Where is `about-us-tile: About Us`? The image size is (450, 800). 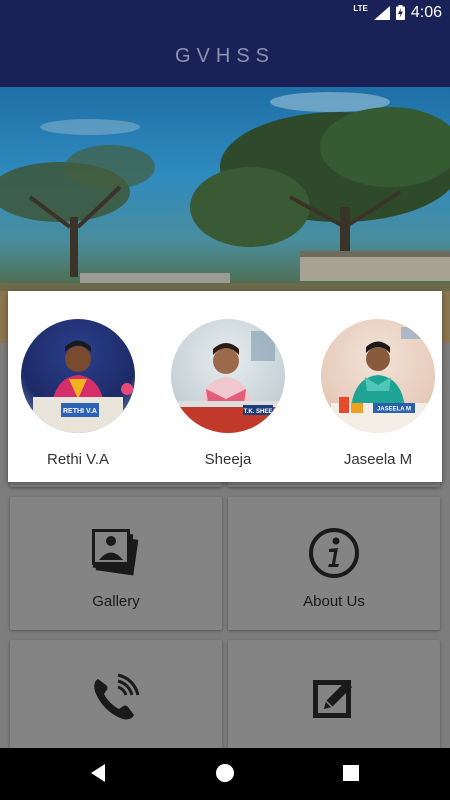
about-us-tile: About Us is located at coordinates (334, 563).